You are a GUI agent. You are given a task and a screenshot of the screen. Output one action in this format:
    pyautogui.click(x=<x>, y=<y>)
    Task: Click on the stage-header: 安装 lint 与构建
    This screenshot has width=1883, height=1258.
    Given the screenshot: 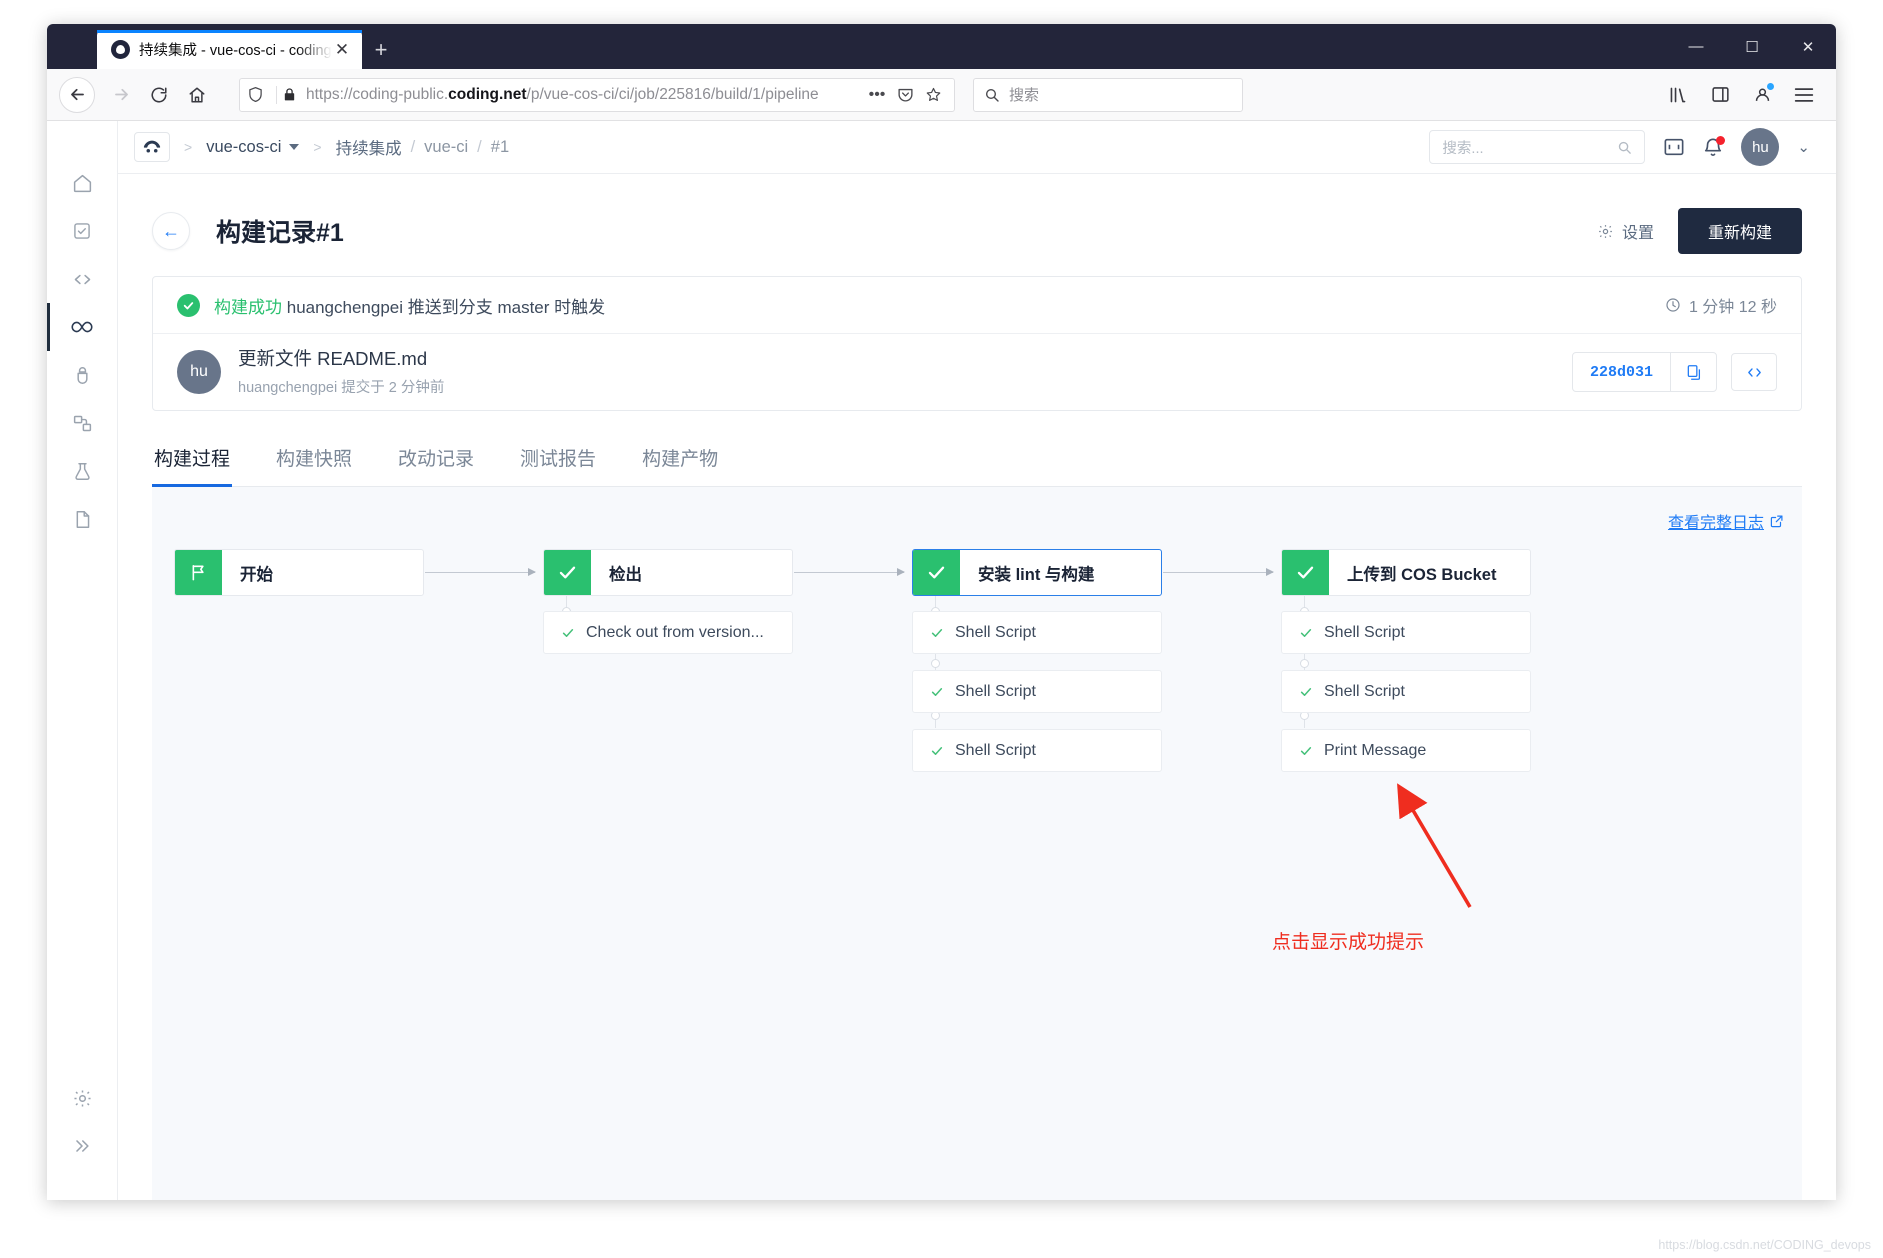 What is the action you would take?
    pyautogui.click(x=1037, y=572)
    